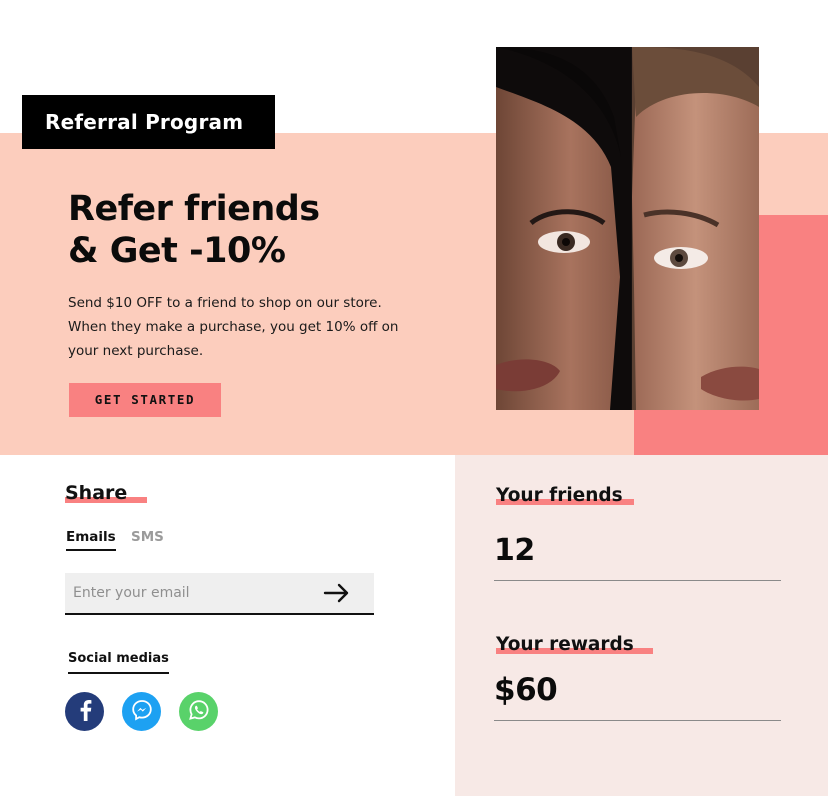 This screenshot has width=828, height=796. I want to click on friends-divider, so click(637, 580).